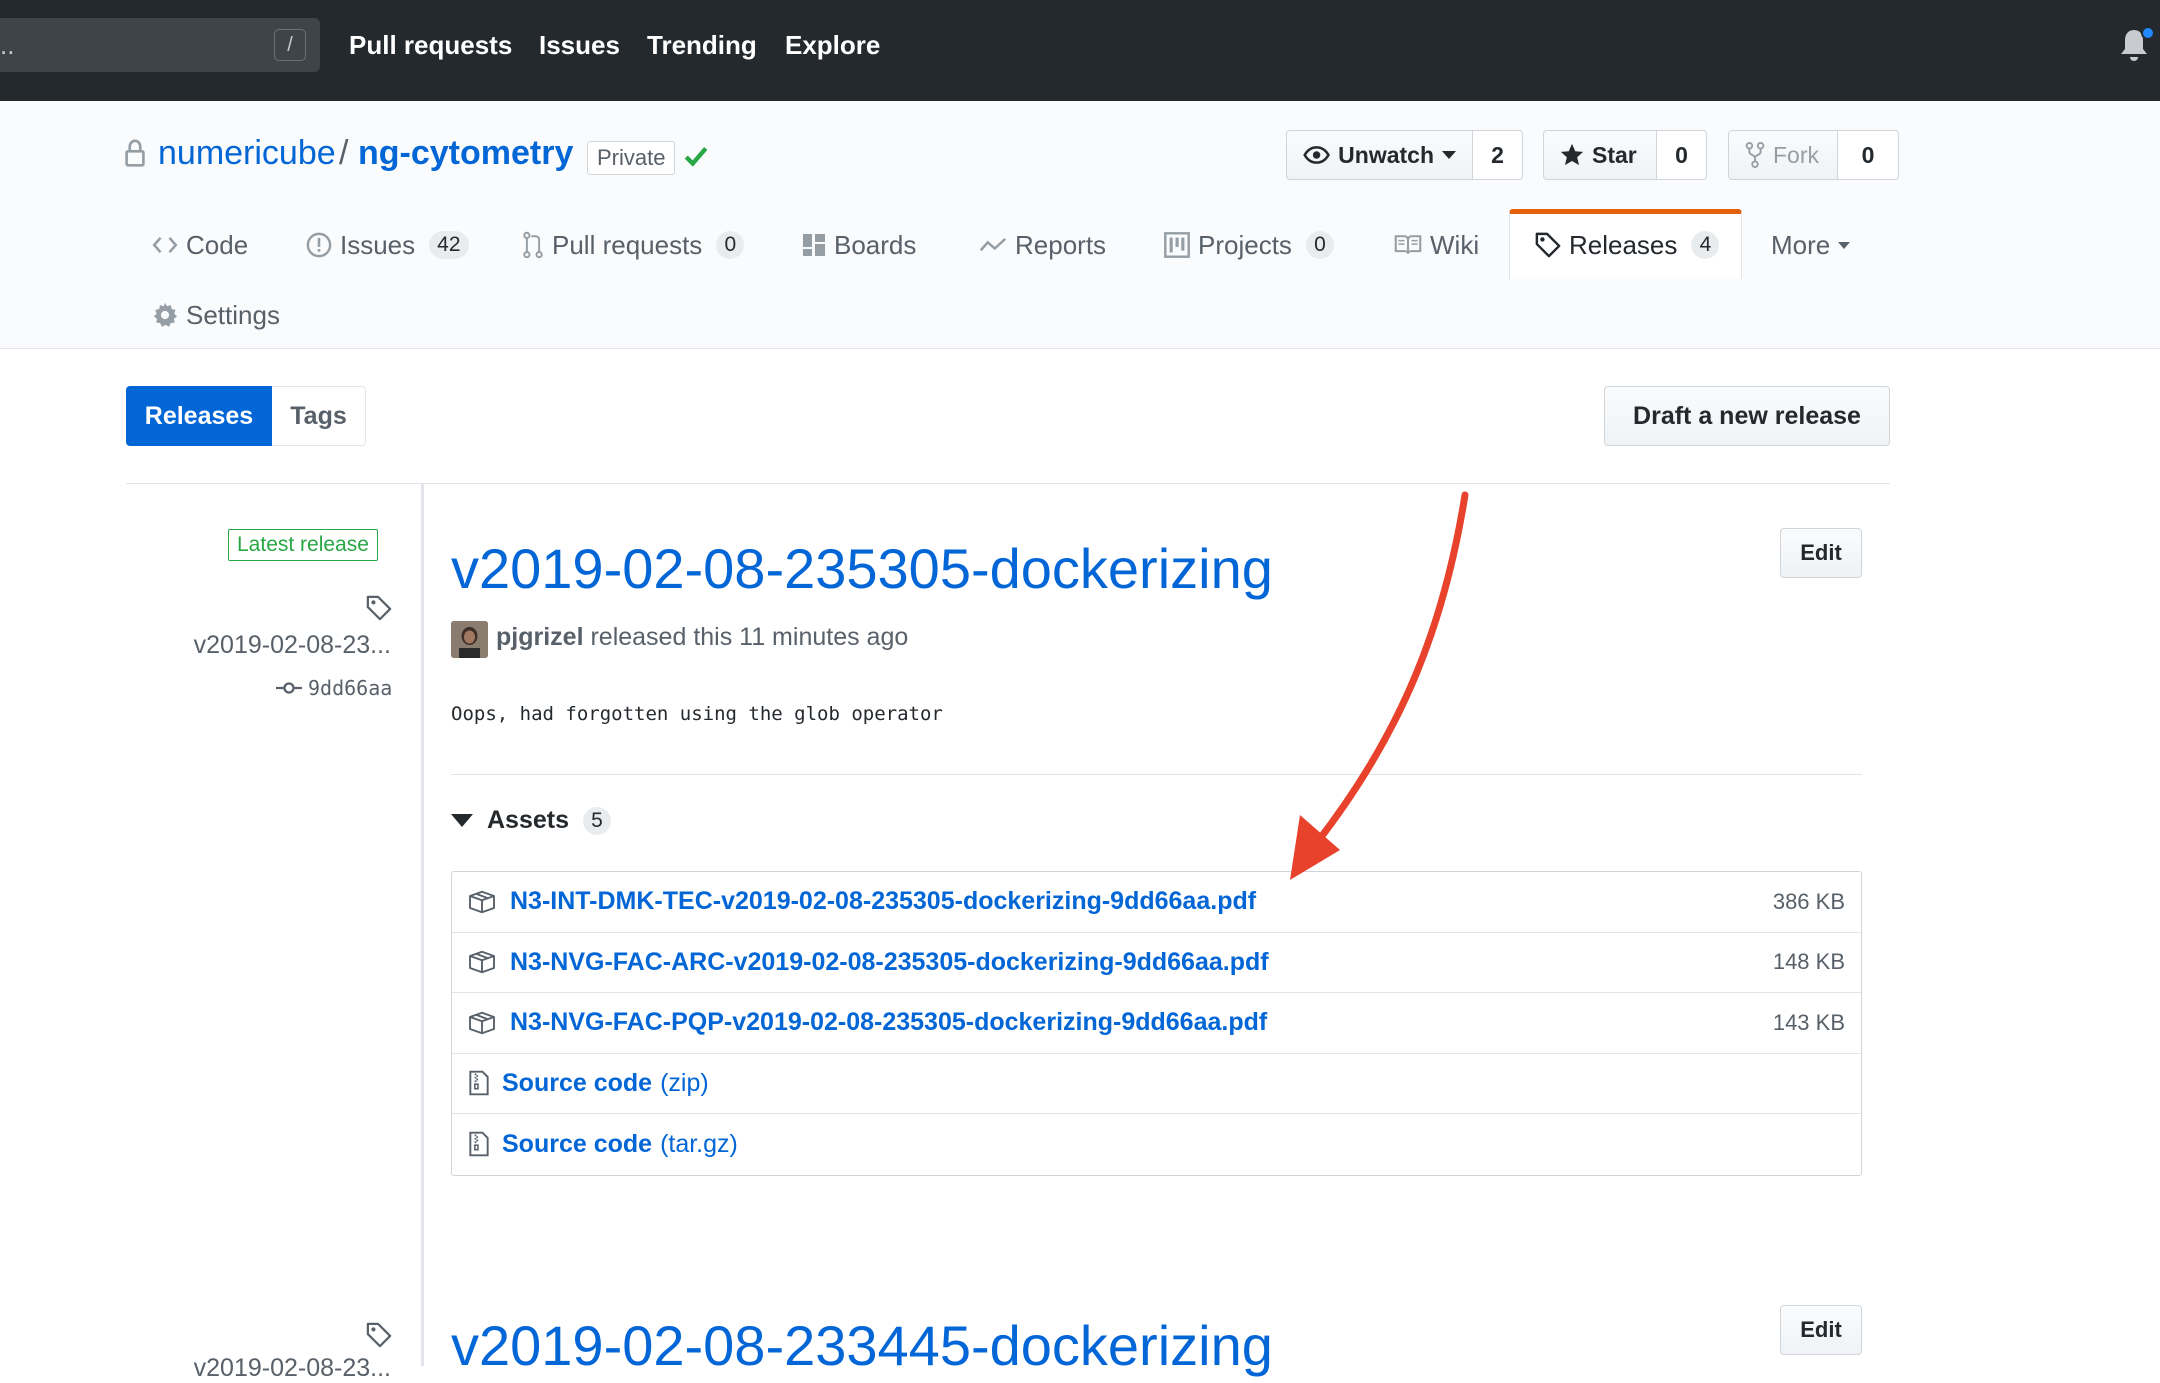 Image resolution: width=2160 pixels, height=1383 pixels. Describe the element at coordinates (749, 637) in the screenshot. I see `released-time-text: released this 11 minutes ago` at that location.